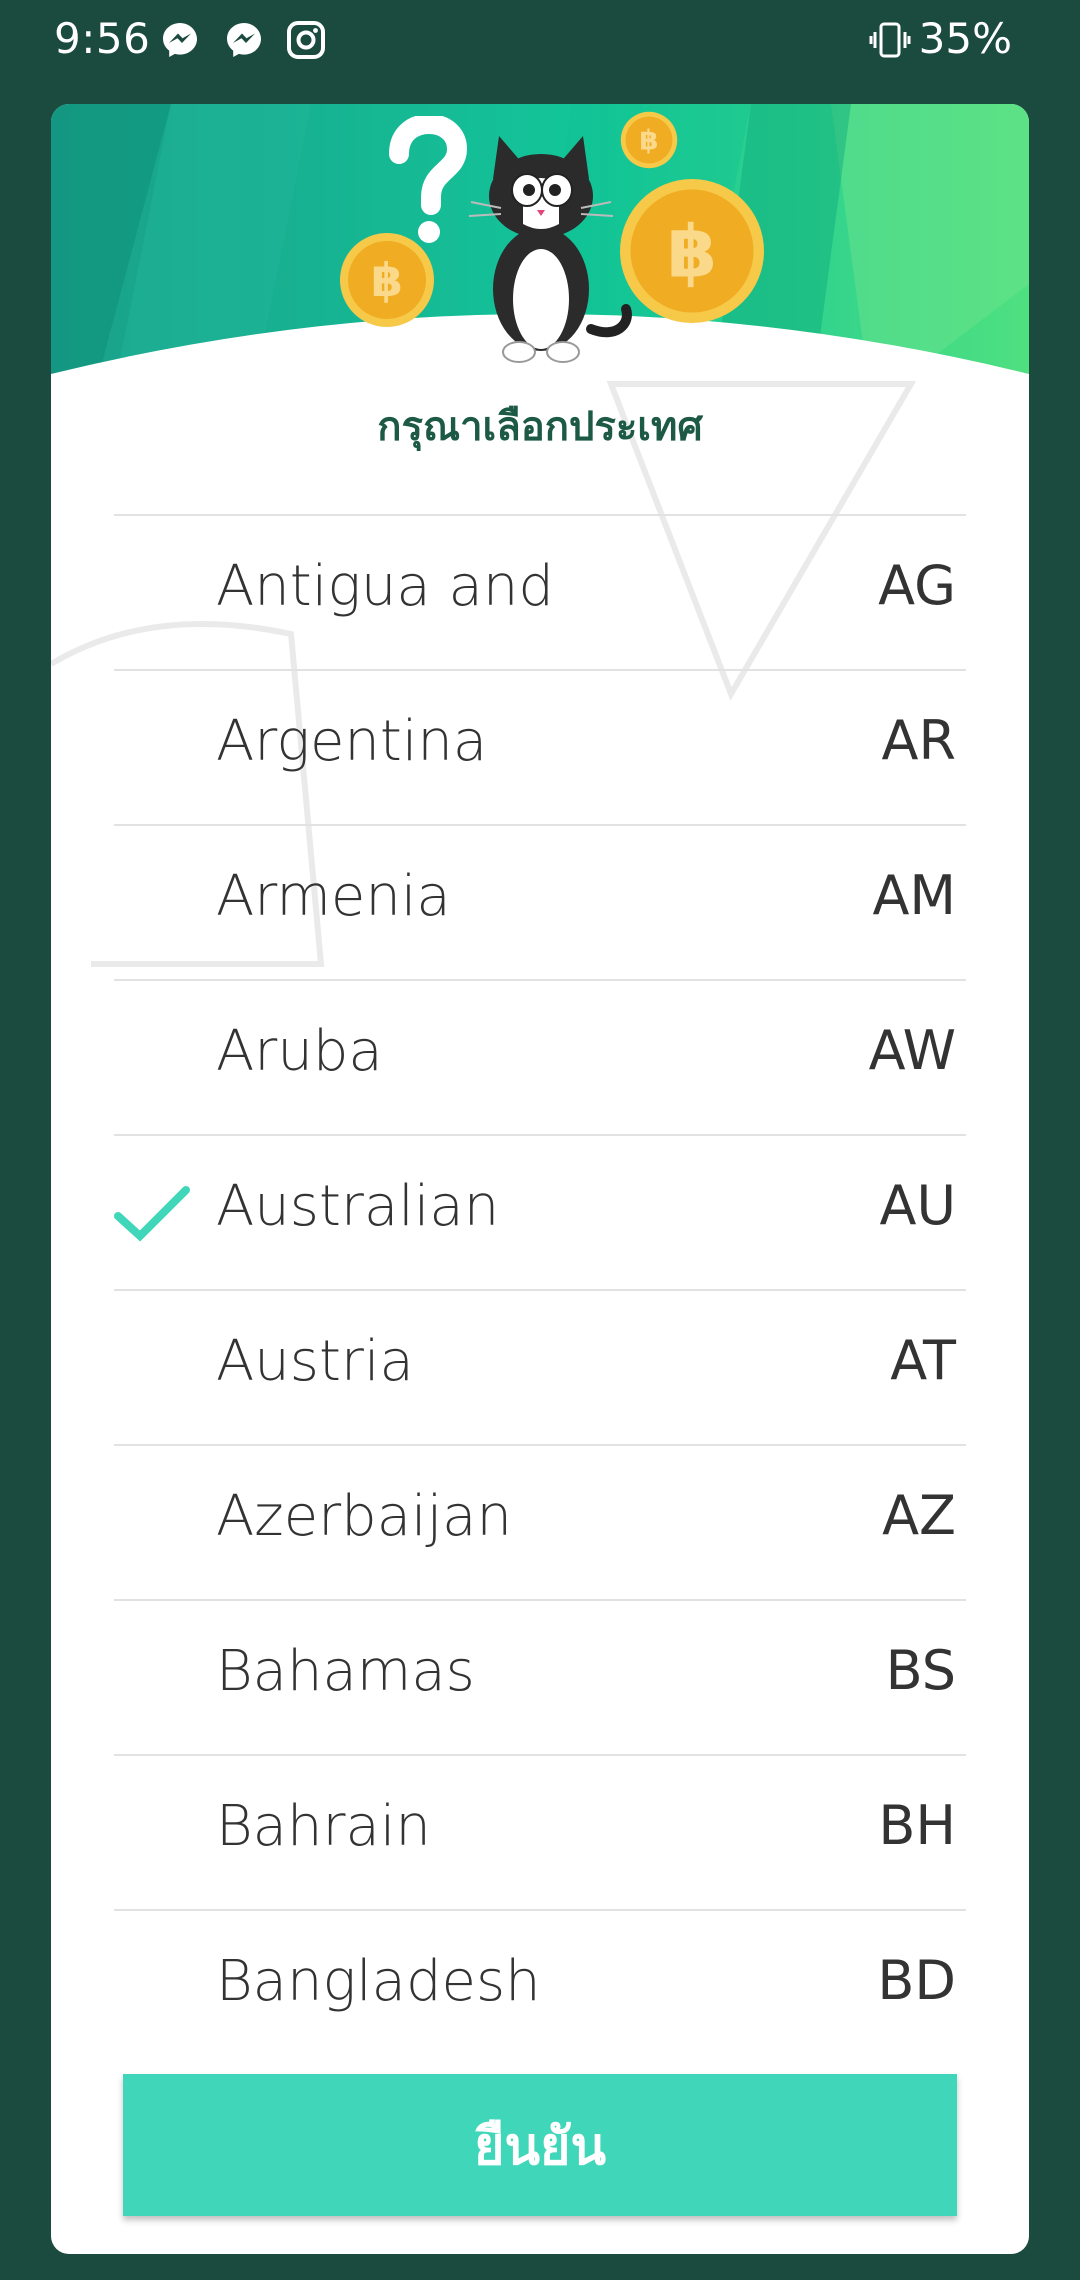 This screenshot has width=1080, height=2280. What do you see at coordinates (378, 1981) in the screenshot?
I see `country-name: Bangladesh` at bounding box center [378, 1981].